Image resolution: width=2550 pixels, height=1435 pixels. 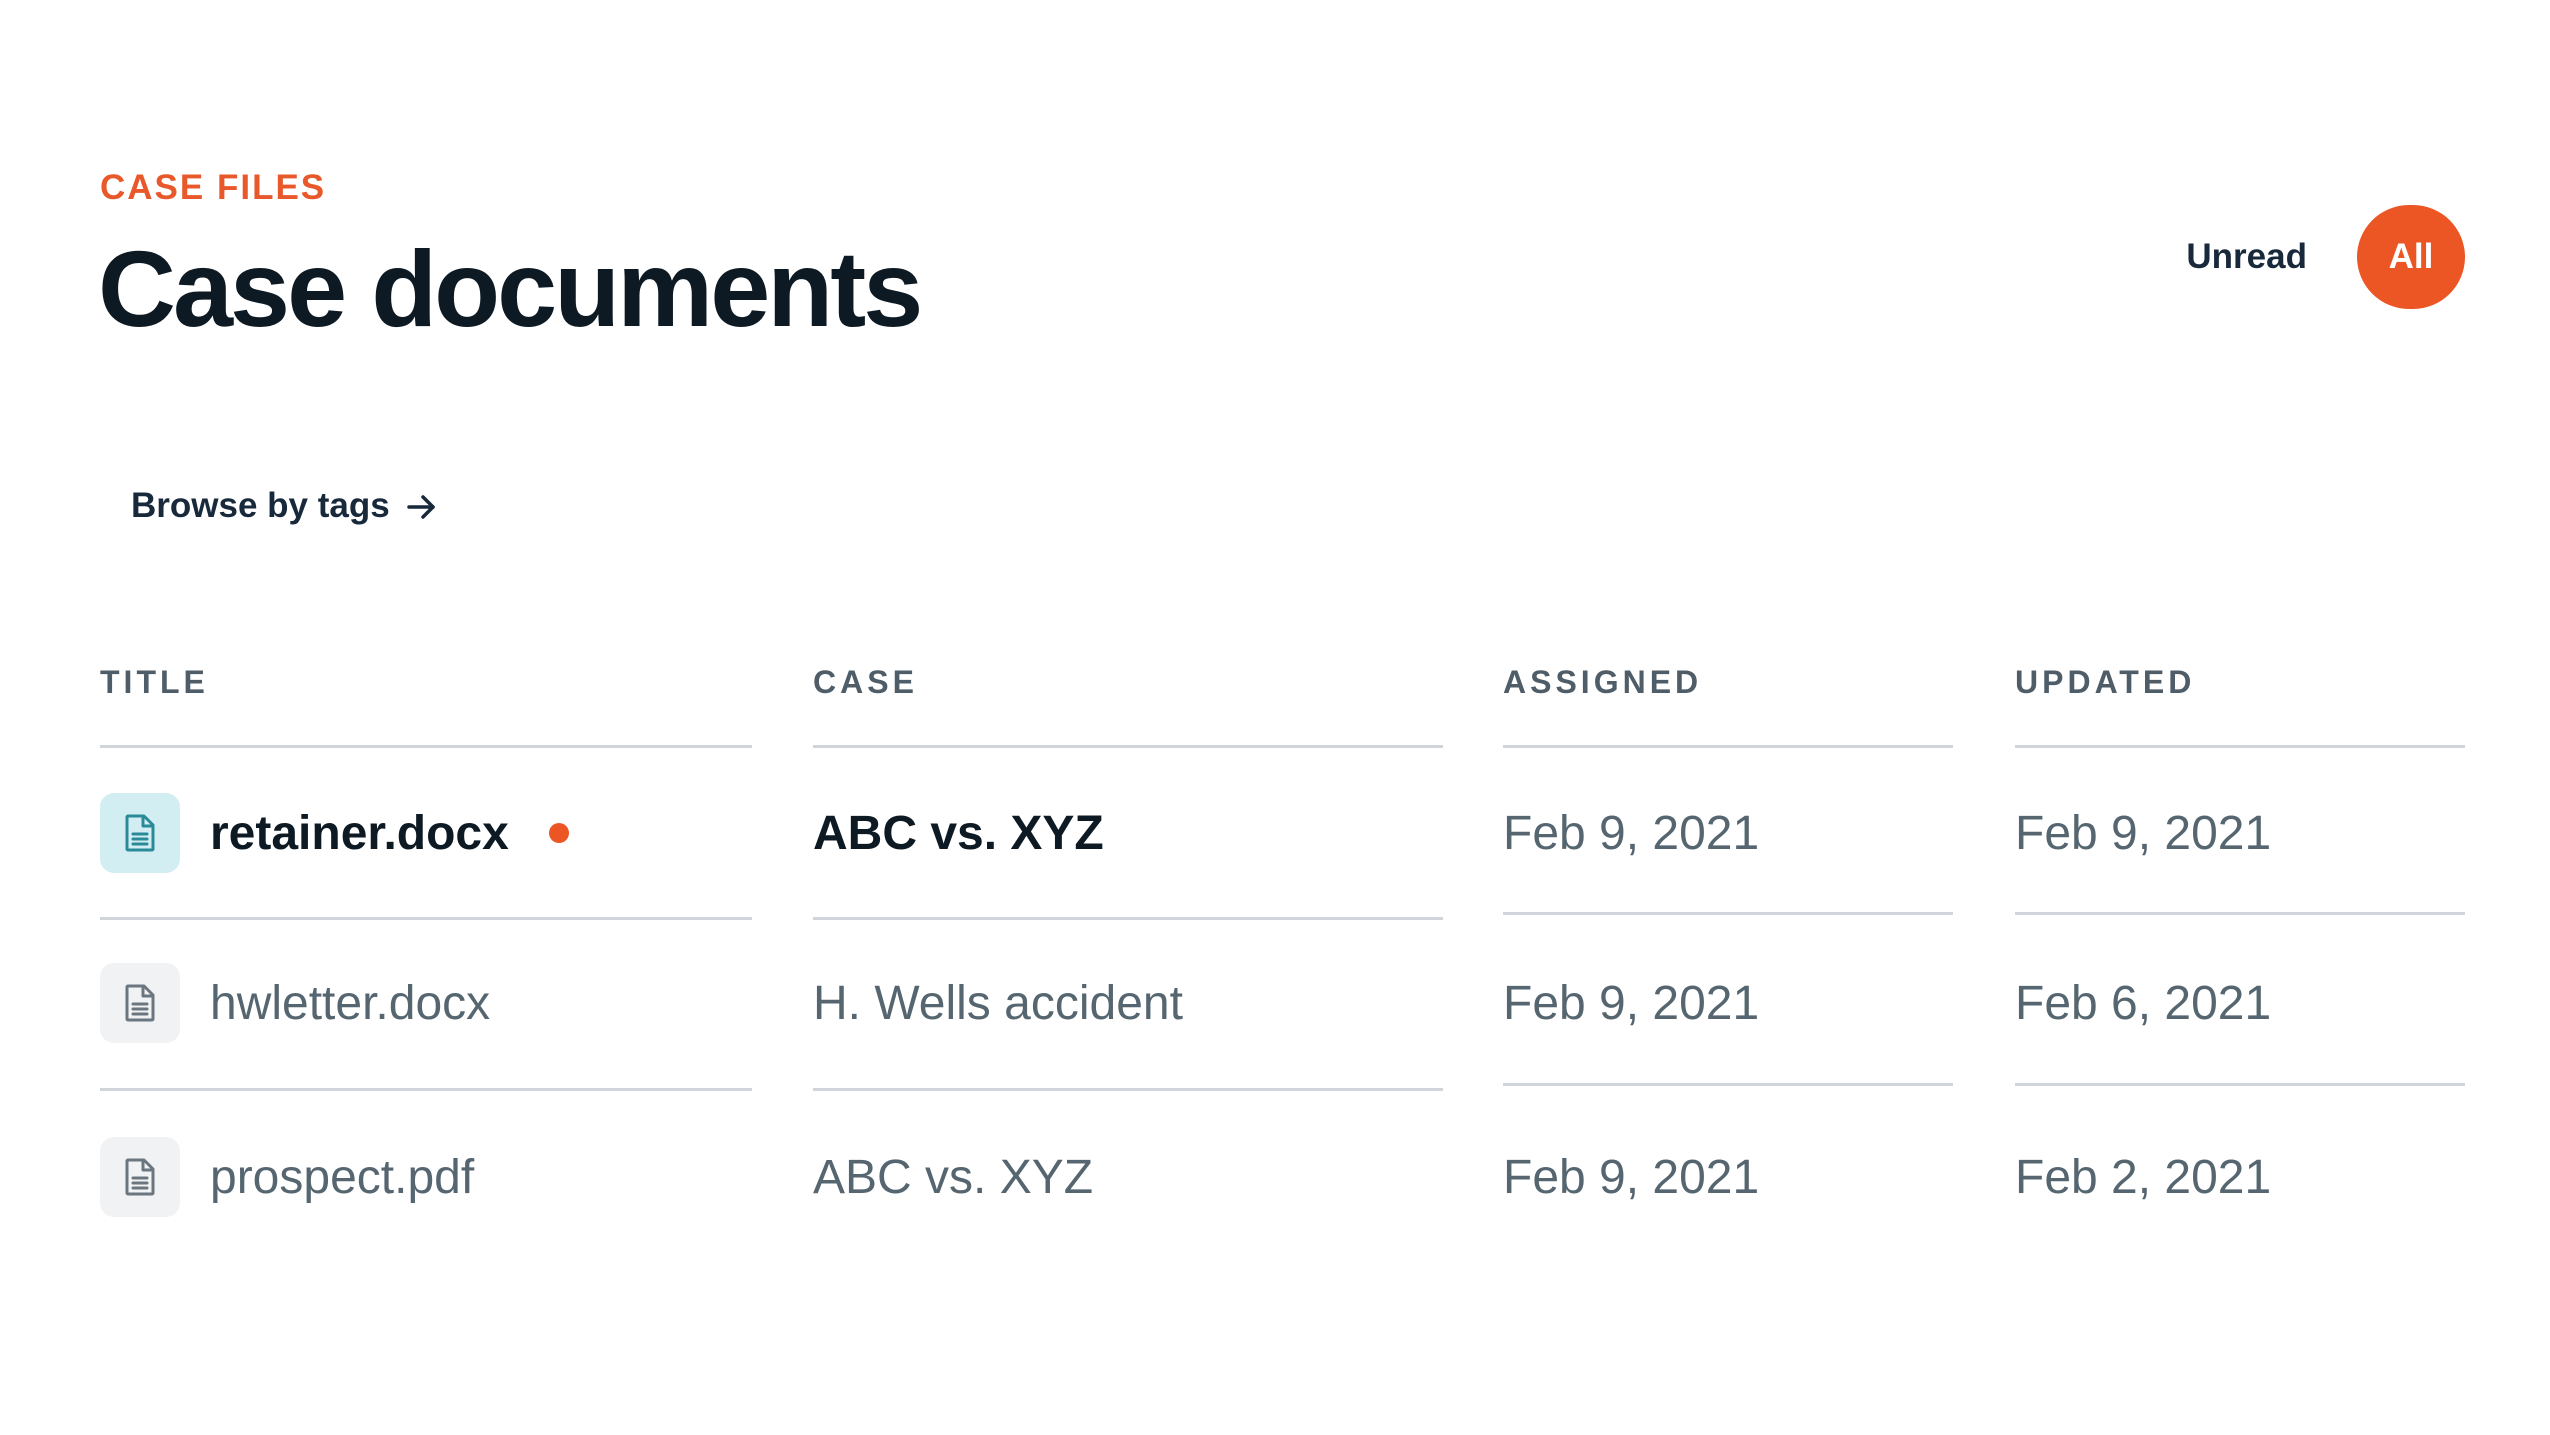 What do you see at coordinates (422, 506) in the screenshot?
I see `arrow-right-icon` at bounding box center [422, 506].